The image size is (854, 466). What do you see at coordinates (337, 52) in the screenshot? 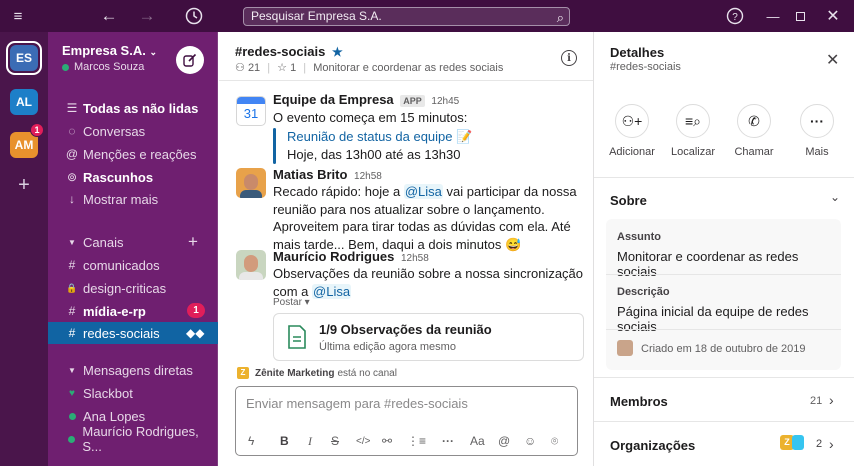
I see `star-icon: ★` at bounding box center [337, 52].